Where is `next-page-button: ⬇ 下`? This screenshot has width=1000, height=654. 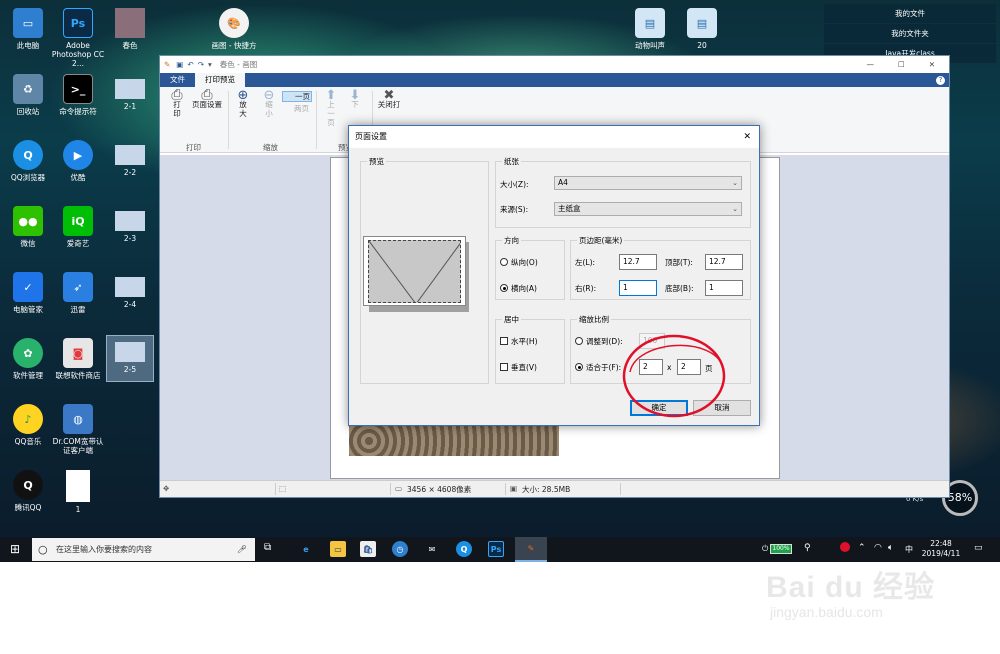
next-page-button: ⬇ 下 is located at coordinates (355, 98).